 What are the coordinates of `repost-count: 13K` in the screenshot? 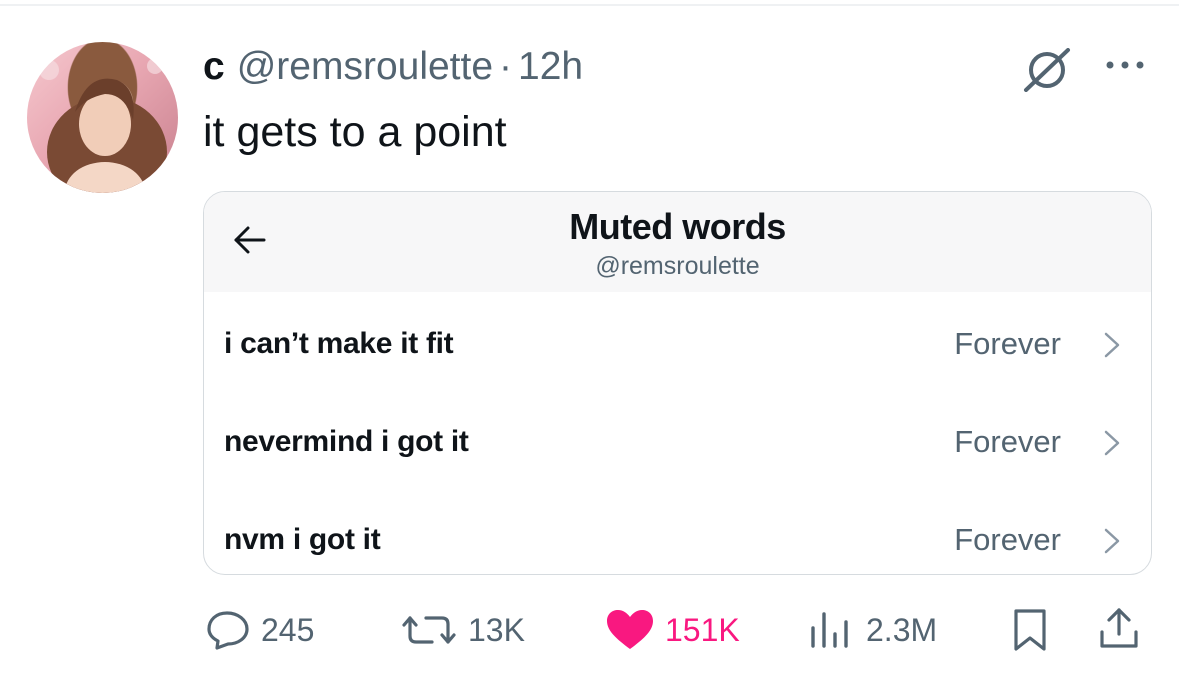 It's located at (496, 629).